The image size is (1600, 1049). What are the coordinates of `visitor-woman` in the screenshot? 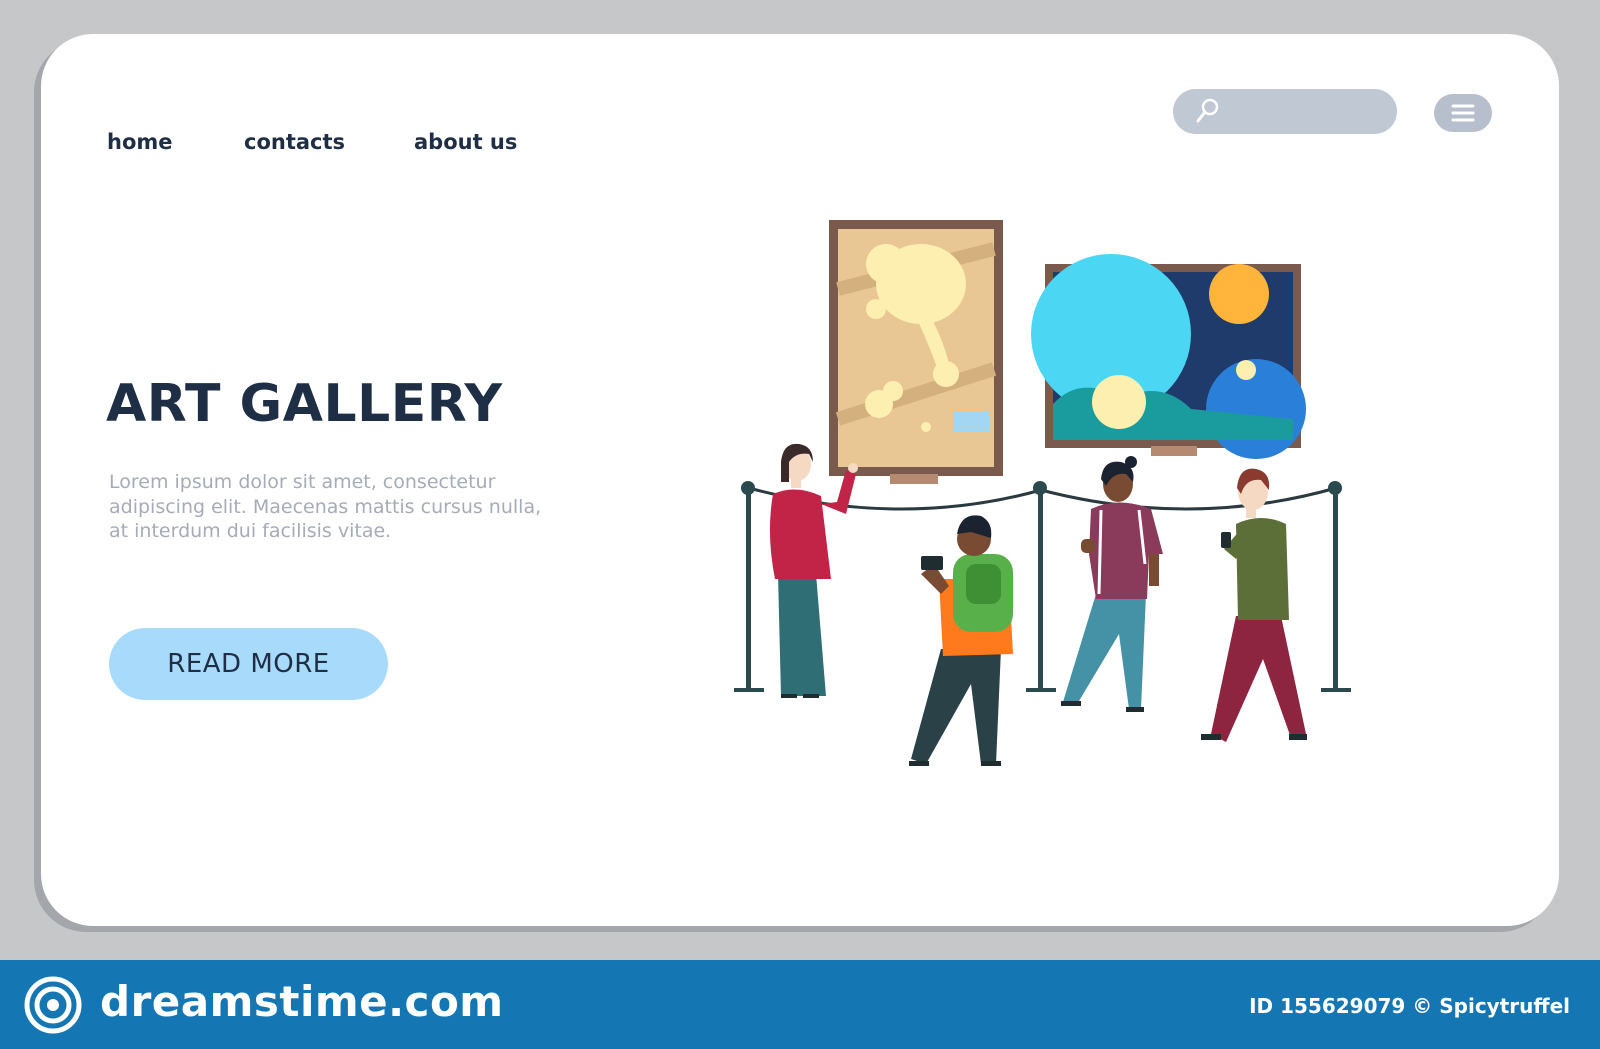 It's located at (1112, 584).